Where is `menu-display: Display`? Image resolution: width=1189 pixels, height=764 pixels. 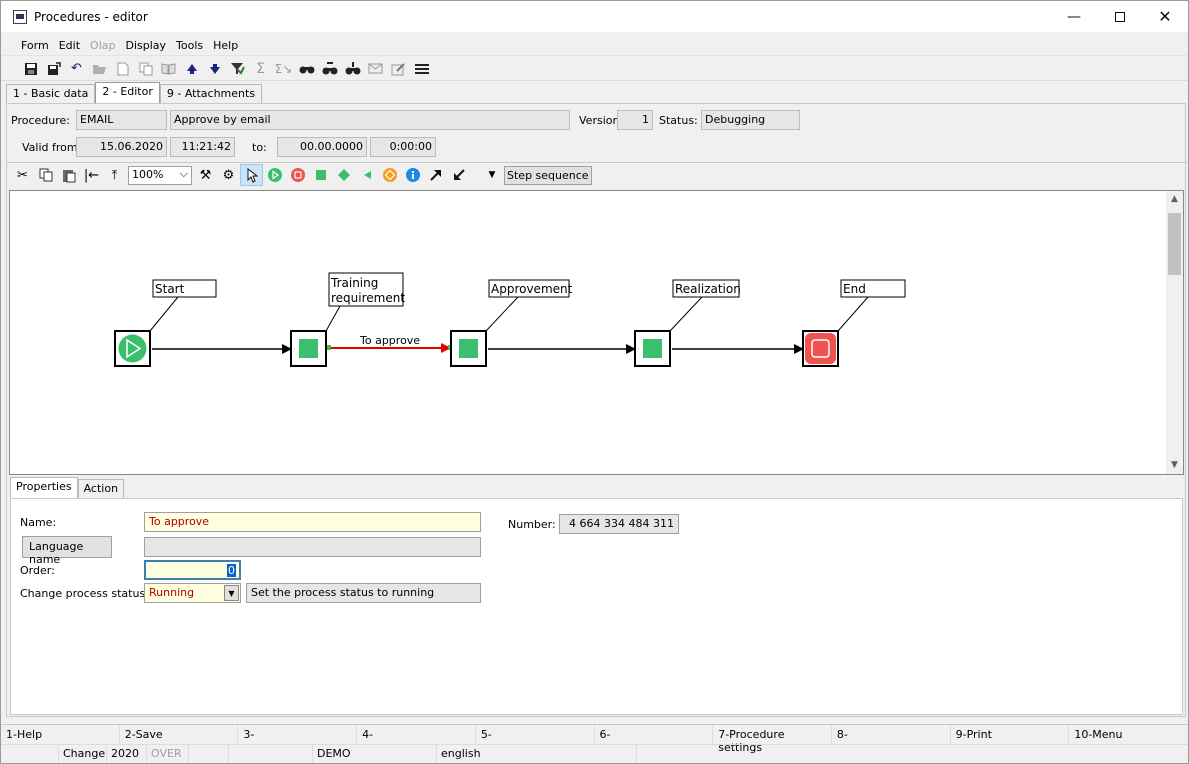 menu-display: Display is located at coordinates (145, 45).